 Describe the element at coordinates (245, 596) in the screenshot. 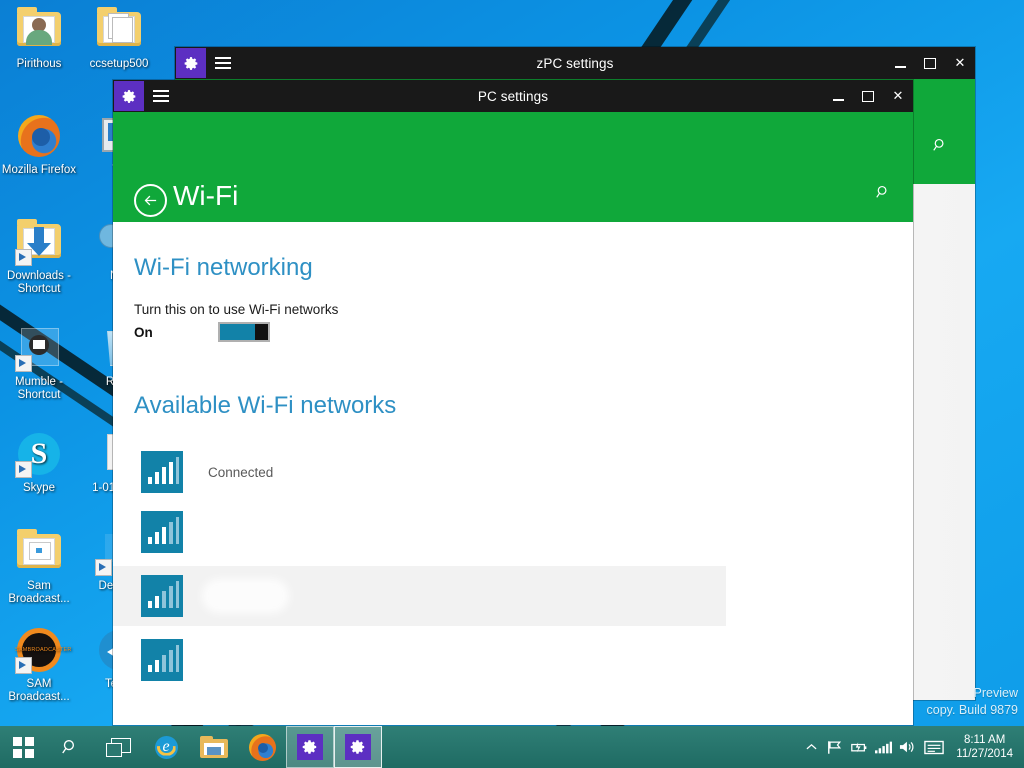

I see `wifi-network-name-redacted` at that location.